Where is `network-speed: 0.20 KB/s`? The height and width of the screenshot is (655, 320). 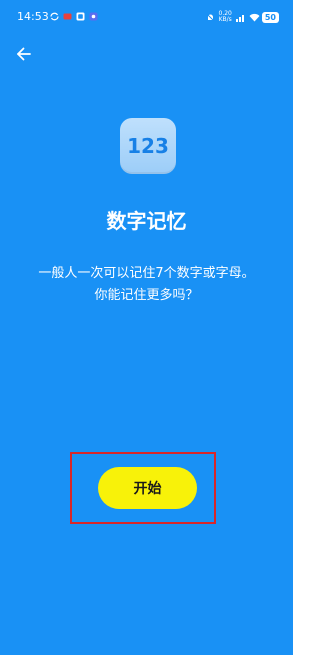
network-speed: 0.20 KB/s is located at coordinates (225, 17).